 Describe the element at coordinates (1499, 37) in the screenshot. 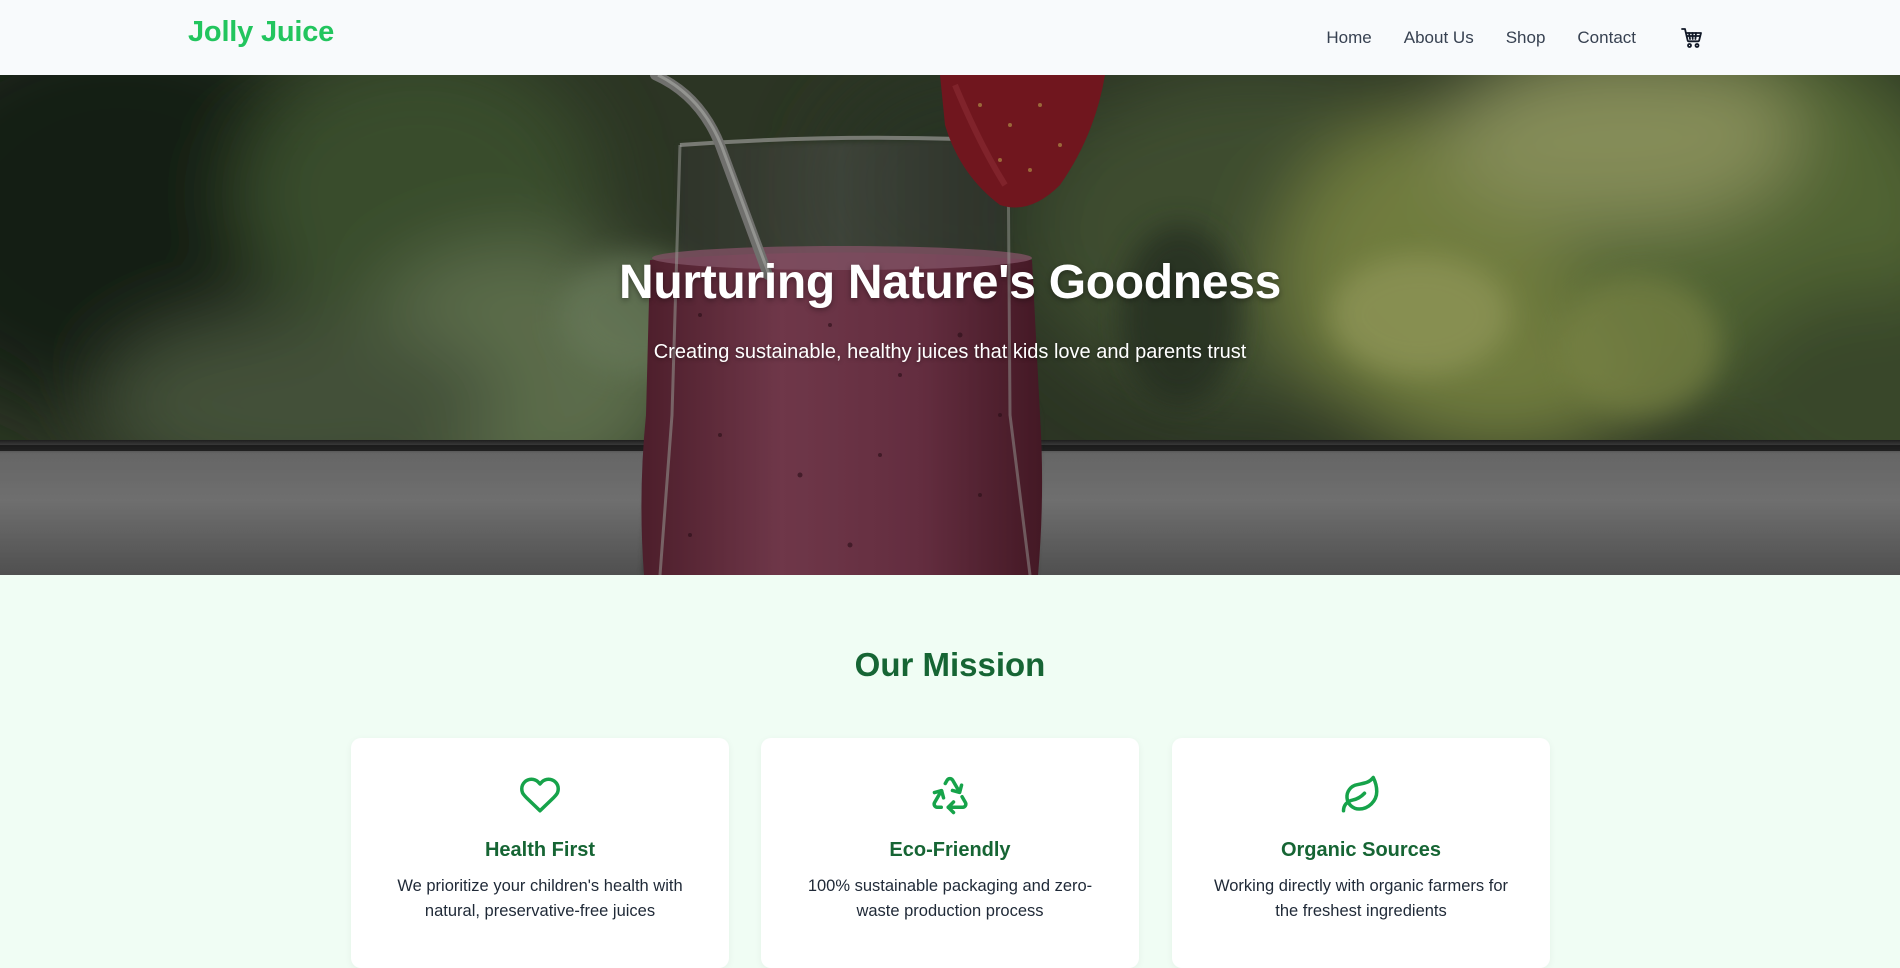

I see `main-nav: Home About Us Shop Contact` at that location.